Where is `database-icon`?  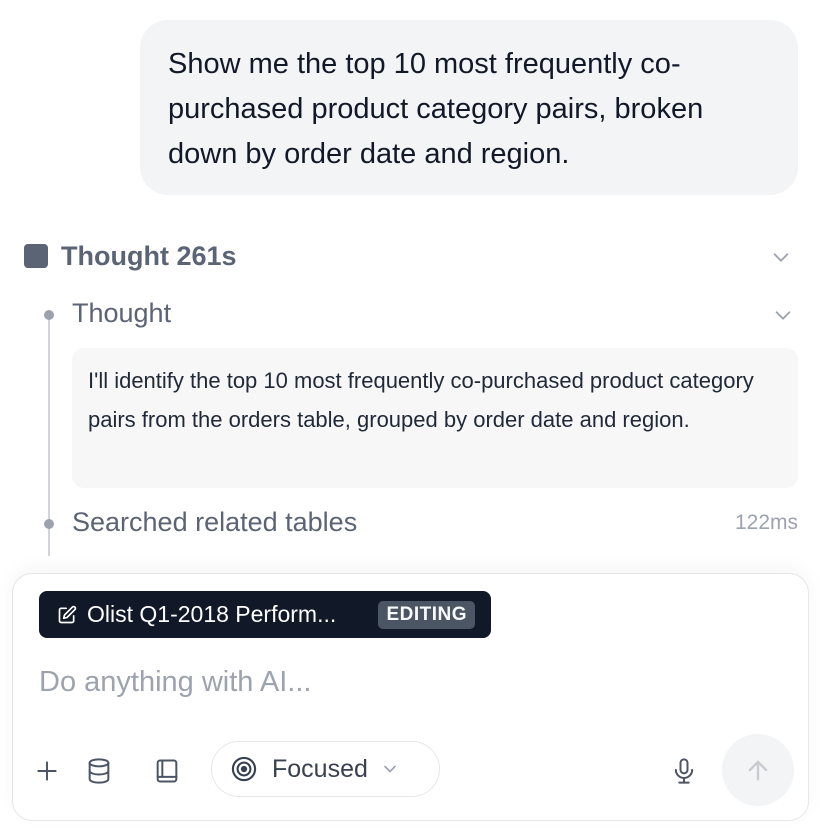
database-icon is located at coordinates (99, 771).